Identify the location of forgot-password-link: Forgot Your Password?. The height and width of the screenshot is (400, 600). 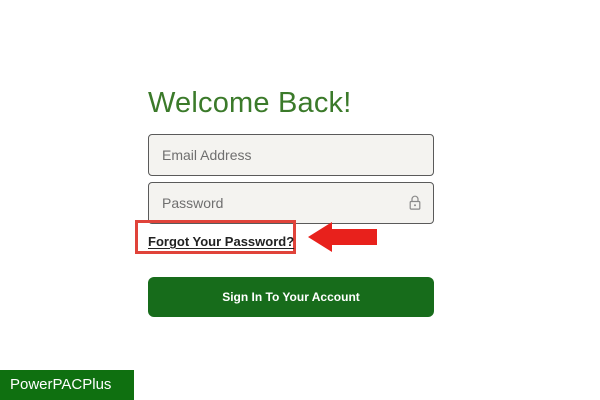
(221, 241).